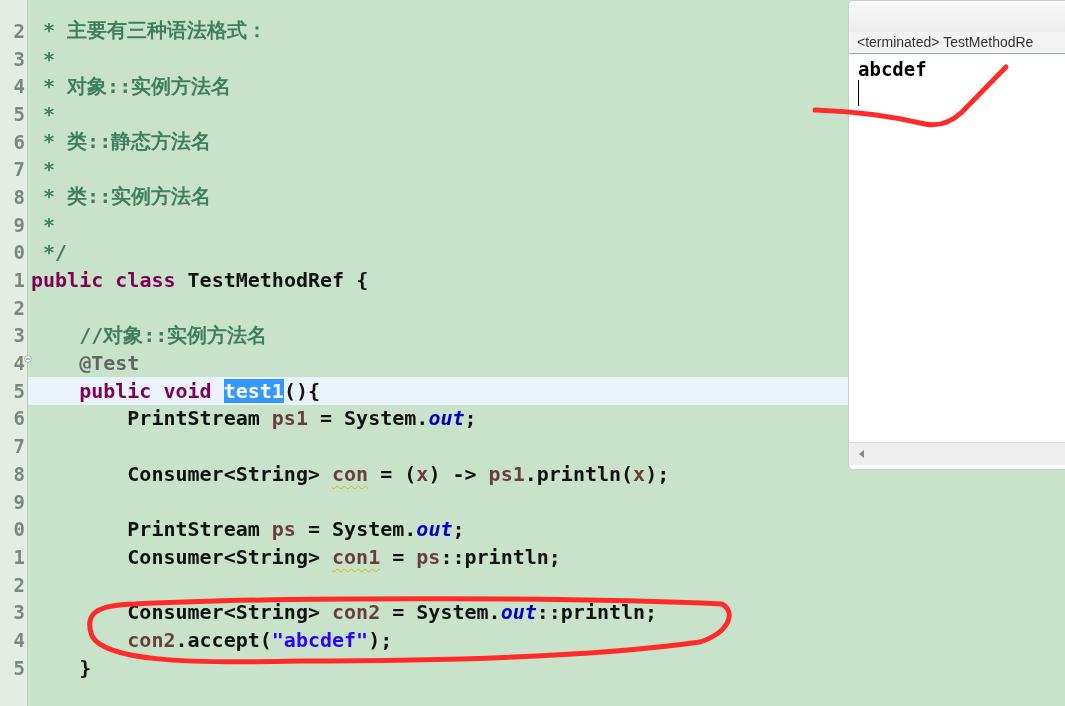 This screenshot has height=706, width=1065. Describe the element at coordinates (957, 43) in the screenshot. I see `console-header: <terminated> TestMethodRe` at that location.